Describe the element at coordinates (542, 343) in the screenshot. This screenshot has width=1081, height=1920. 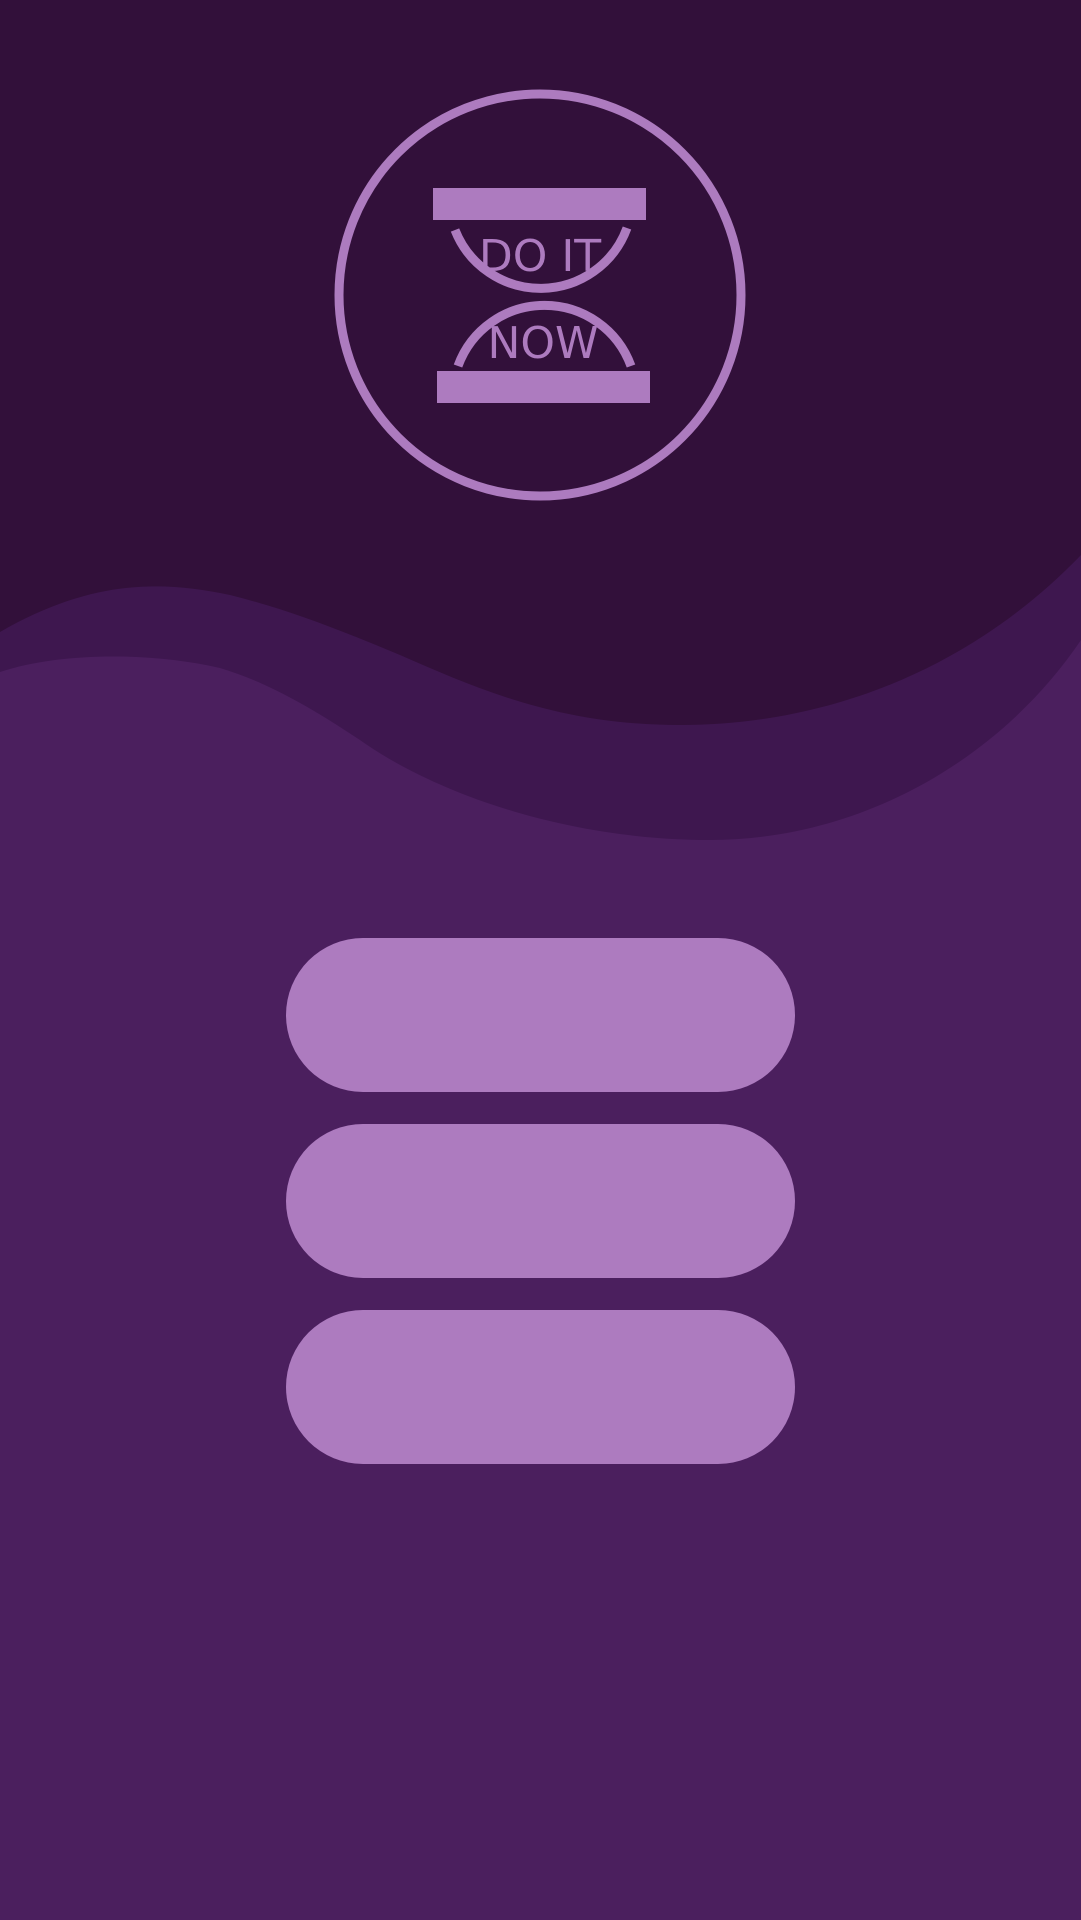
I see `logo-text-line2: NOW` at that location.